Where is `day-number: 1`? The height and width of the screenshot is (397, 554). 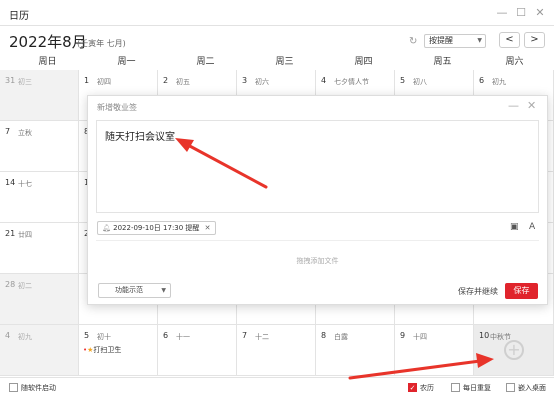
day-number: 1 is located at coordinates (87, 80).